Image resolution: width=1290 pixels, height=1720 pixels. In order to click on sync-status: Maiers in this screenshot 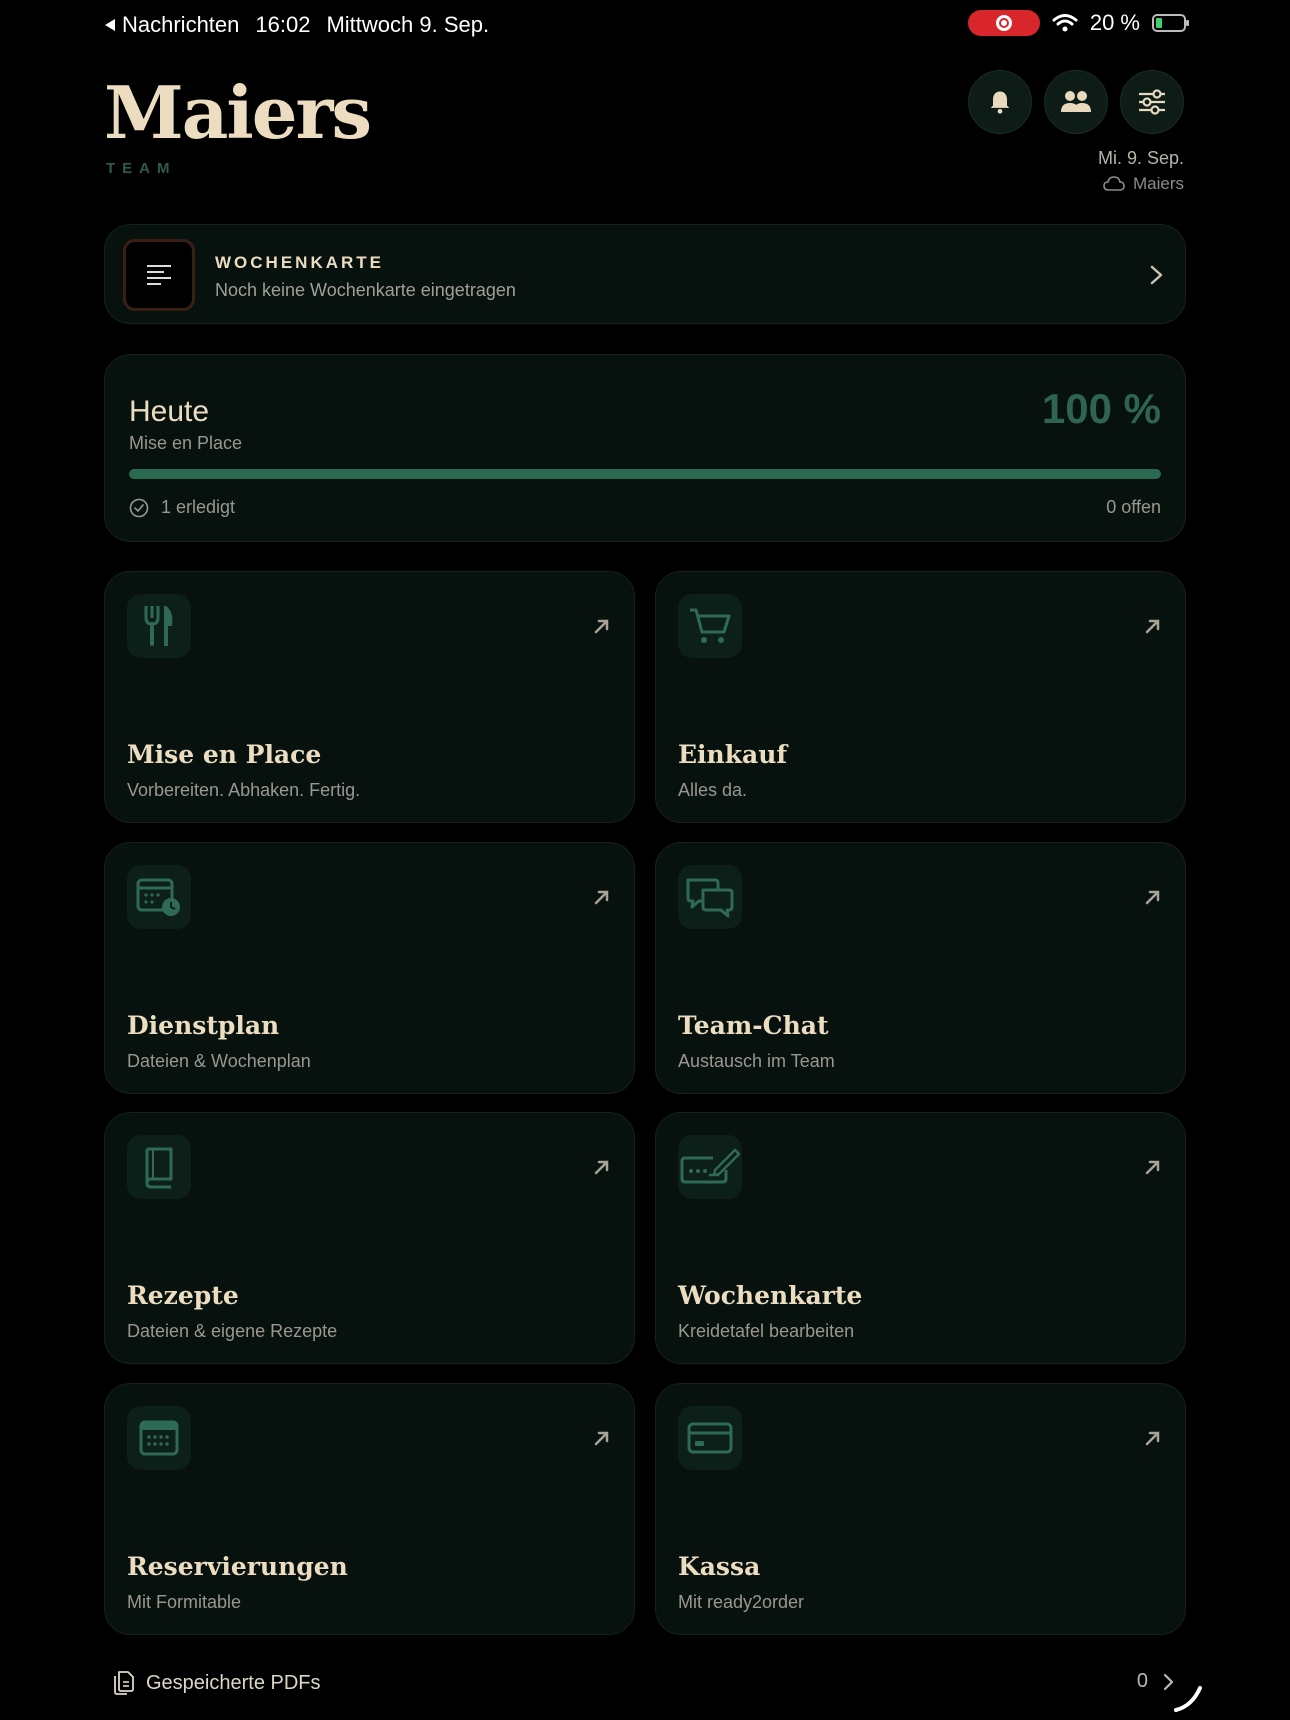, I will do `click(1143, 184)`.